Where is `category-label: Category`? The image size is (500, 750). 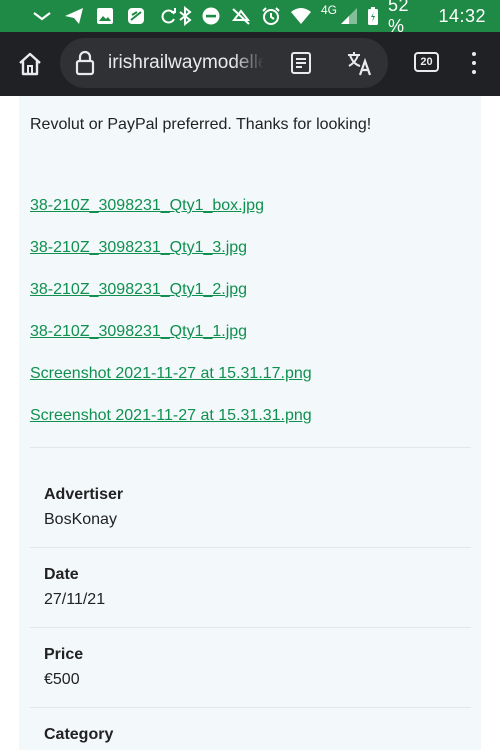 category-label: Category is located at coordinates (79, 734).